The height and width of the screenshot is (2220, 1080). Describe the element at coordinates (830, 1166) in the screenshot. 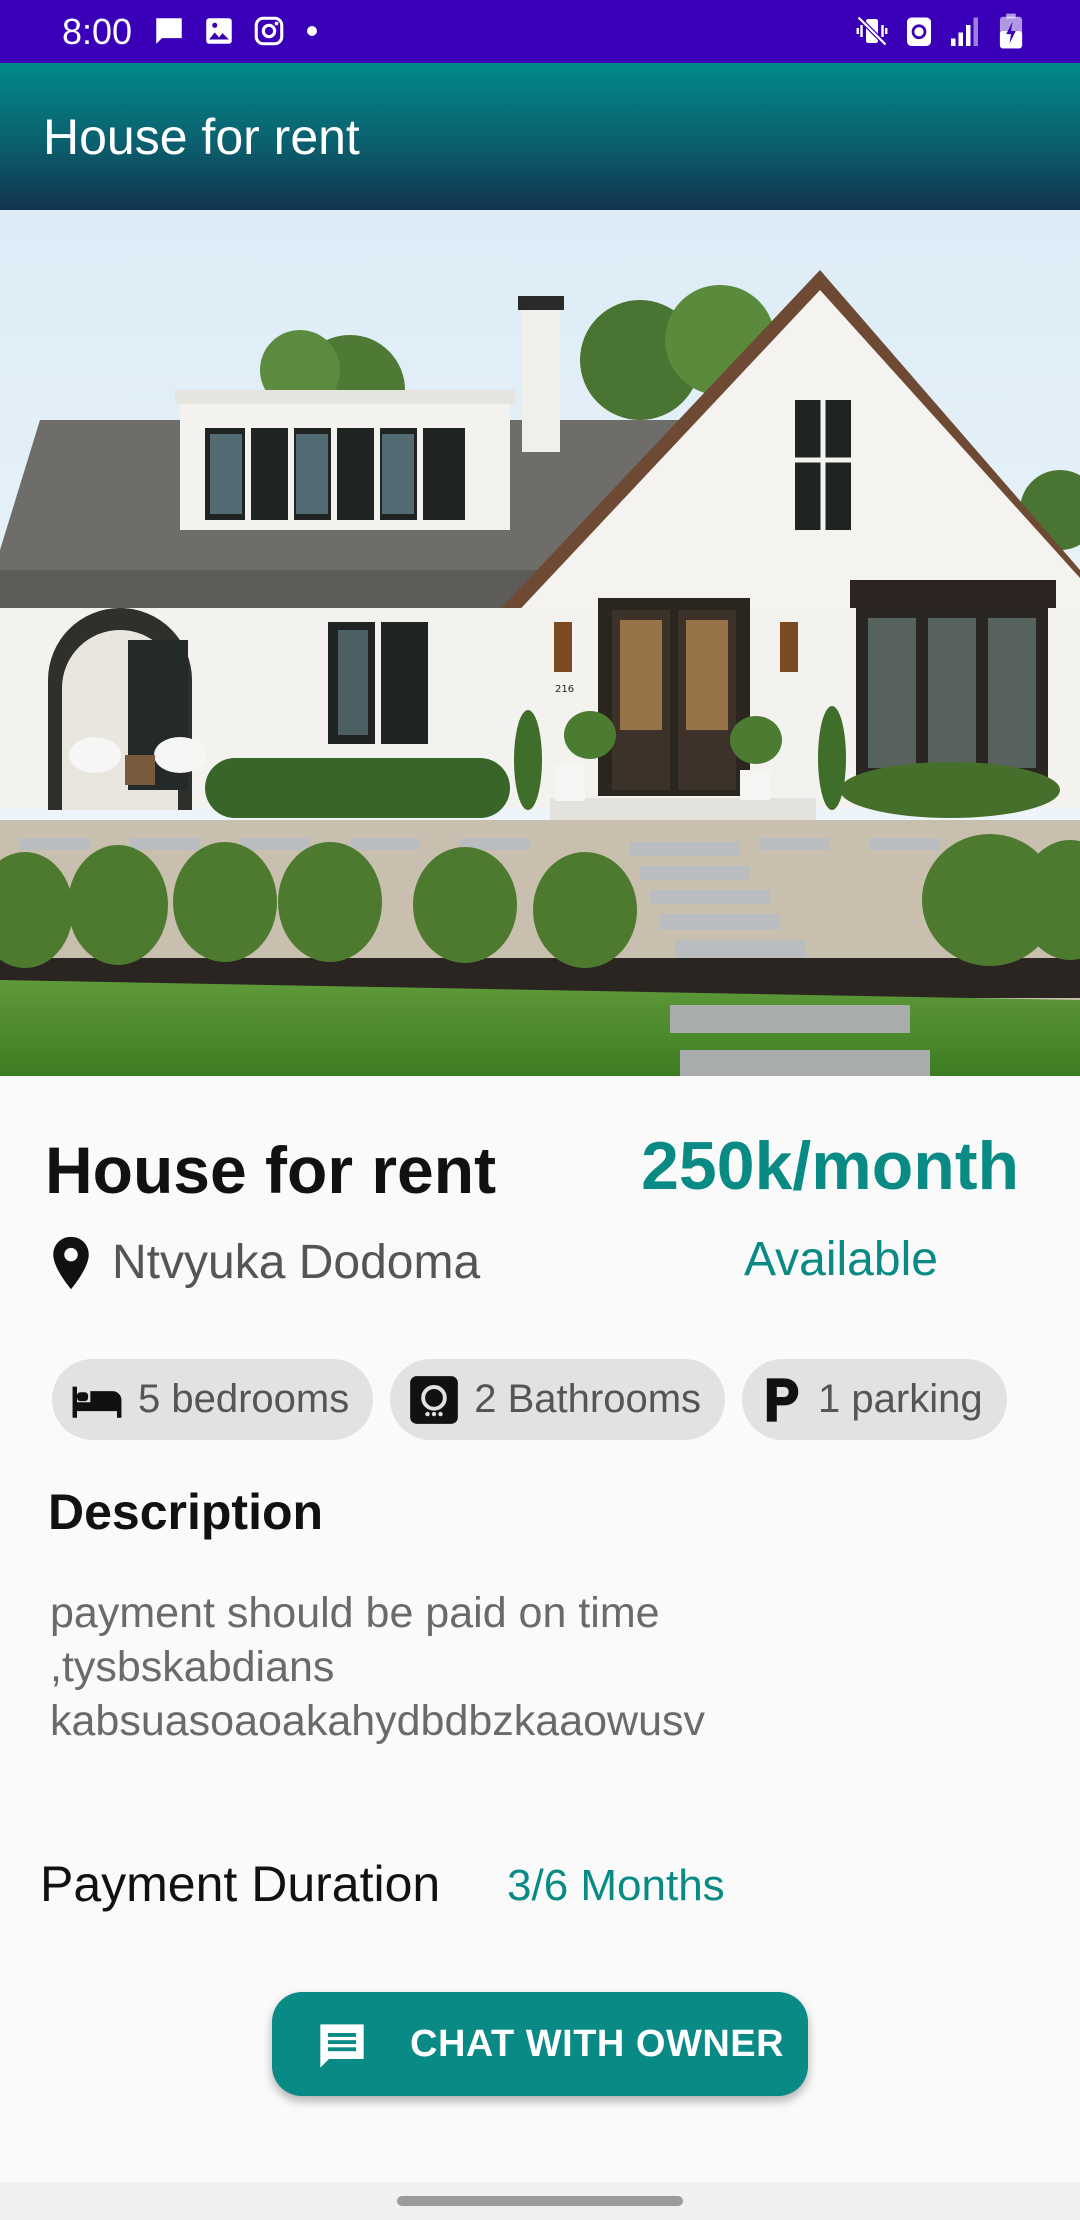

I see `listing-price: 250k/month` at that location.